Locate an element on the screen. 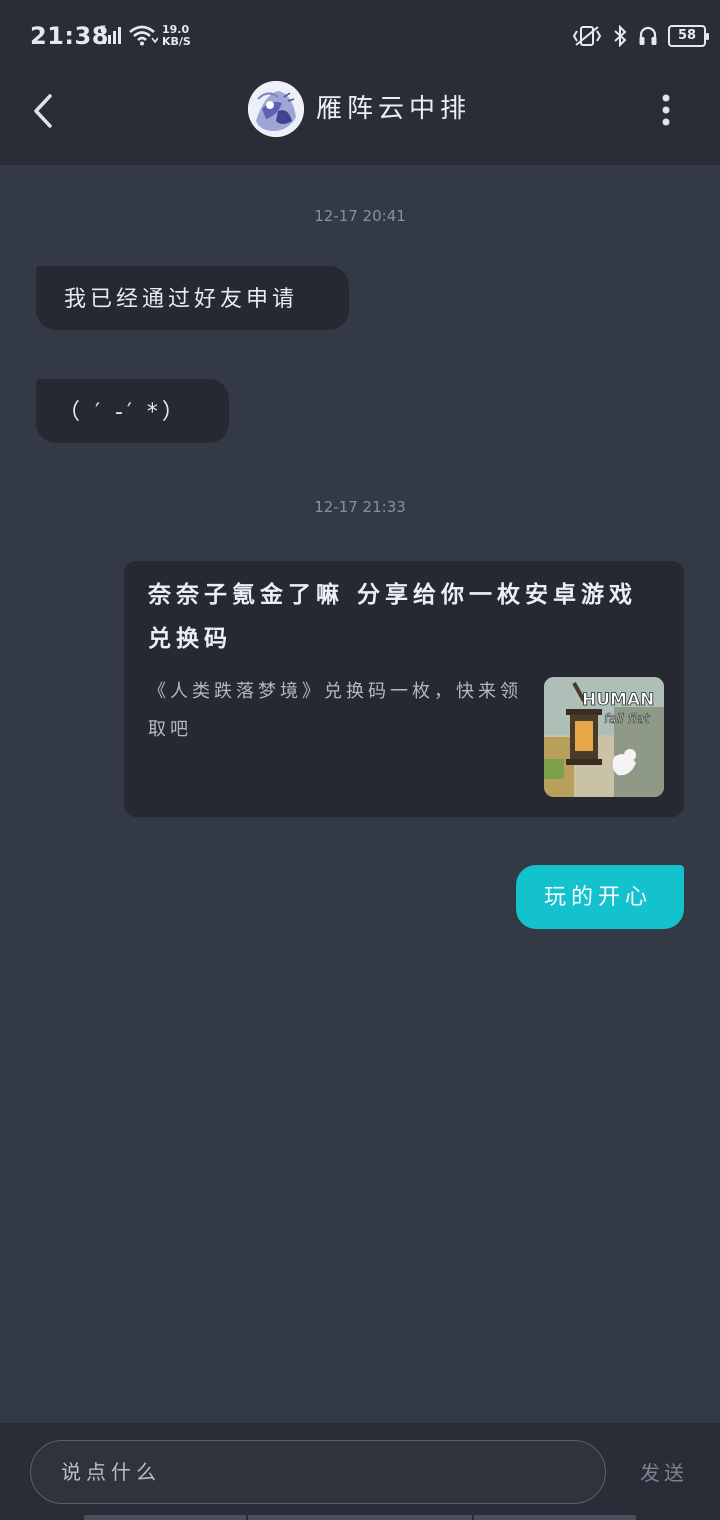 The height and width of the screenshot is (1520, 720). message-text: （ ′ -′ *） is located at coordinates (123, 412).